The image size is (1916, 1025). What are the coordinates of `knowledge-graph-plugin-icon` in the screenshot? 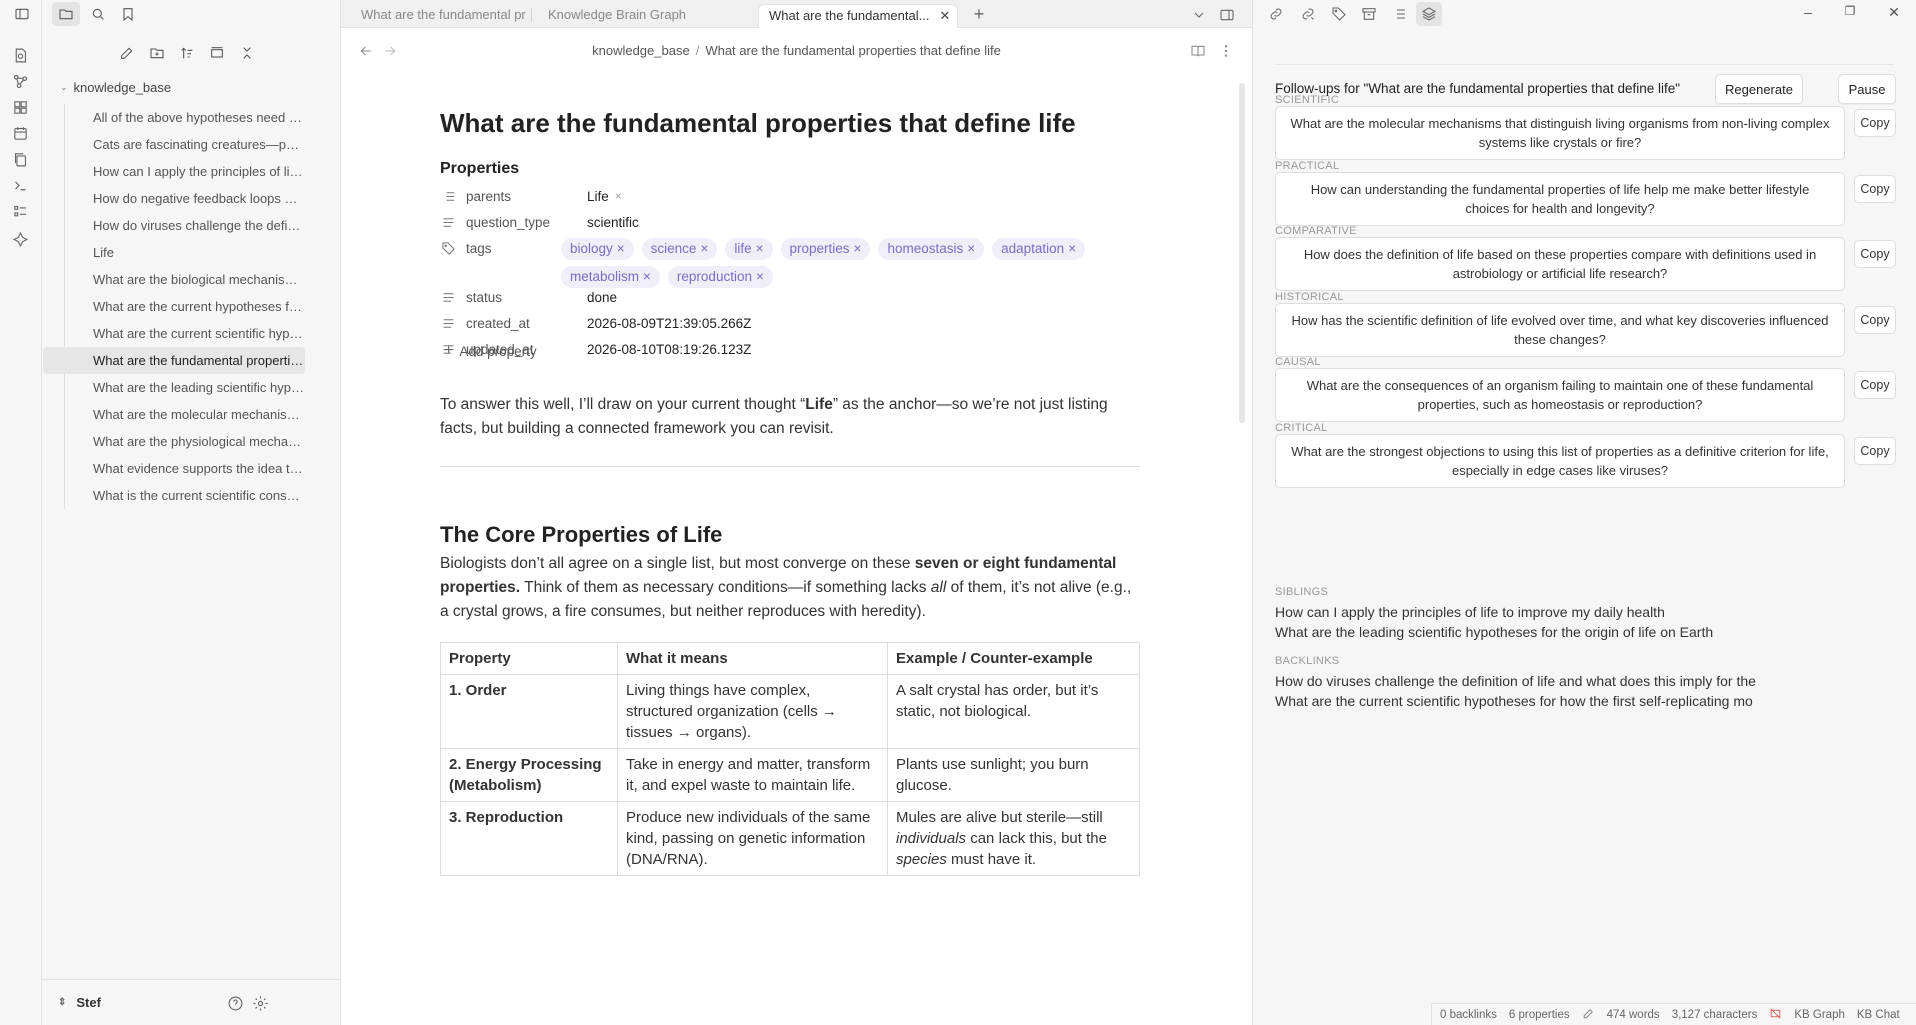 It's located at (20, 239).